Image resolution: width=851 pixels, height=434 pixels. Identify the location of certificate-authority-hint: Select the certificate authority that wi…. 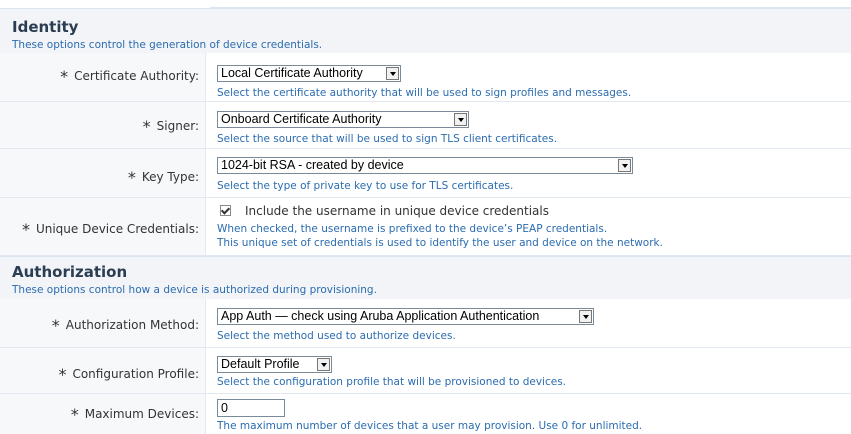
(424, 93).